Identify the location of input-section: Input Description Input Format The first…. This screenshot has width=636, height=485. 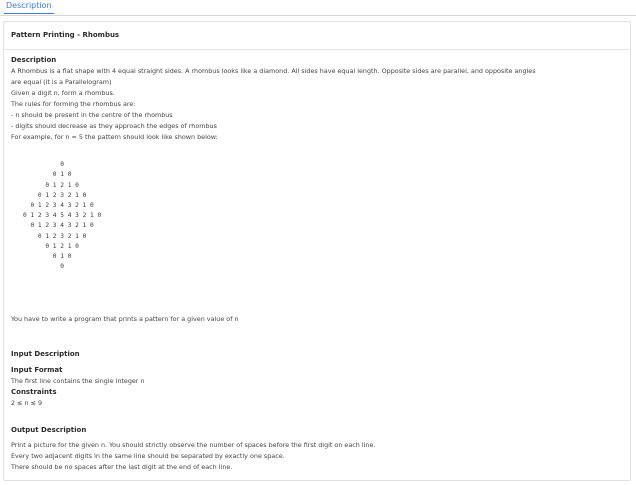
(317, 379).